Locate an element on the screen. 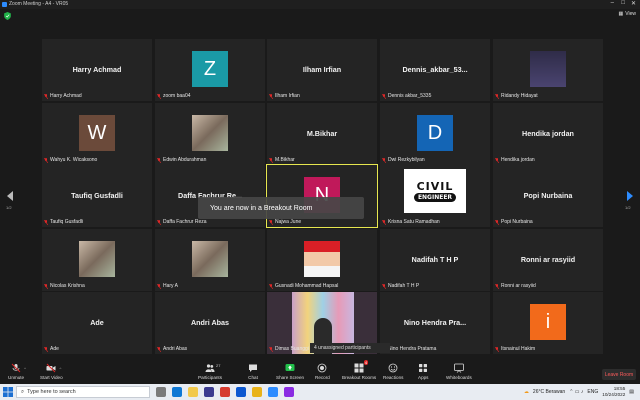 The image size is (640, 400). participant-tile: Gusnadi Mohammad Hapsal is located at coordinates (322, 260).